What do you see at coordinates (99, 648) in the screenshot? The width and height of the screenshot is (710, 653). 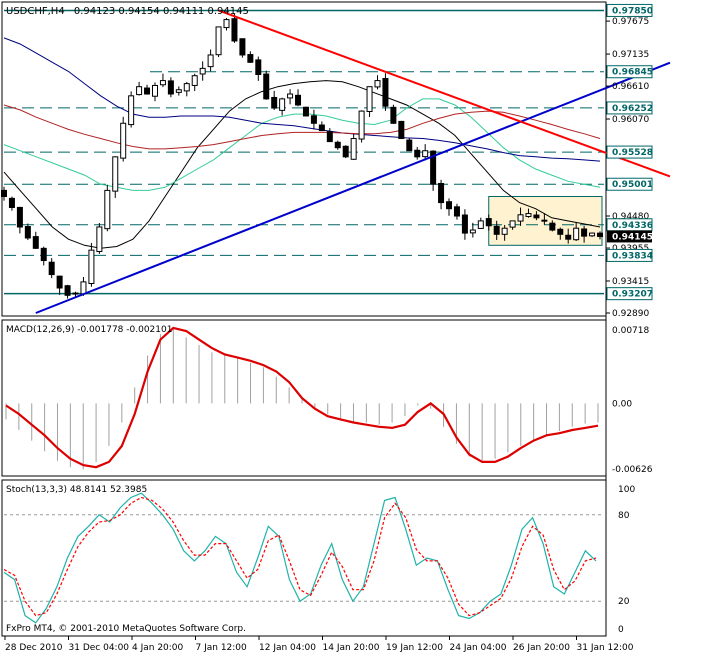 I see `time-tick-label: 31 Dec 04:00` at bounding box center [99, 648].